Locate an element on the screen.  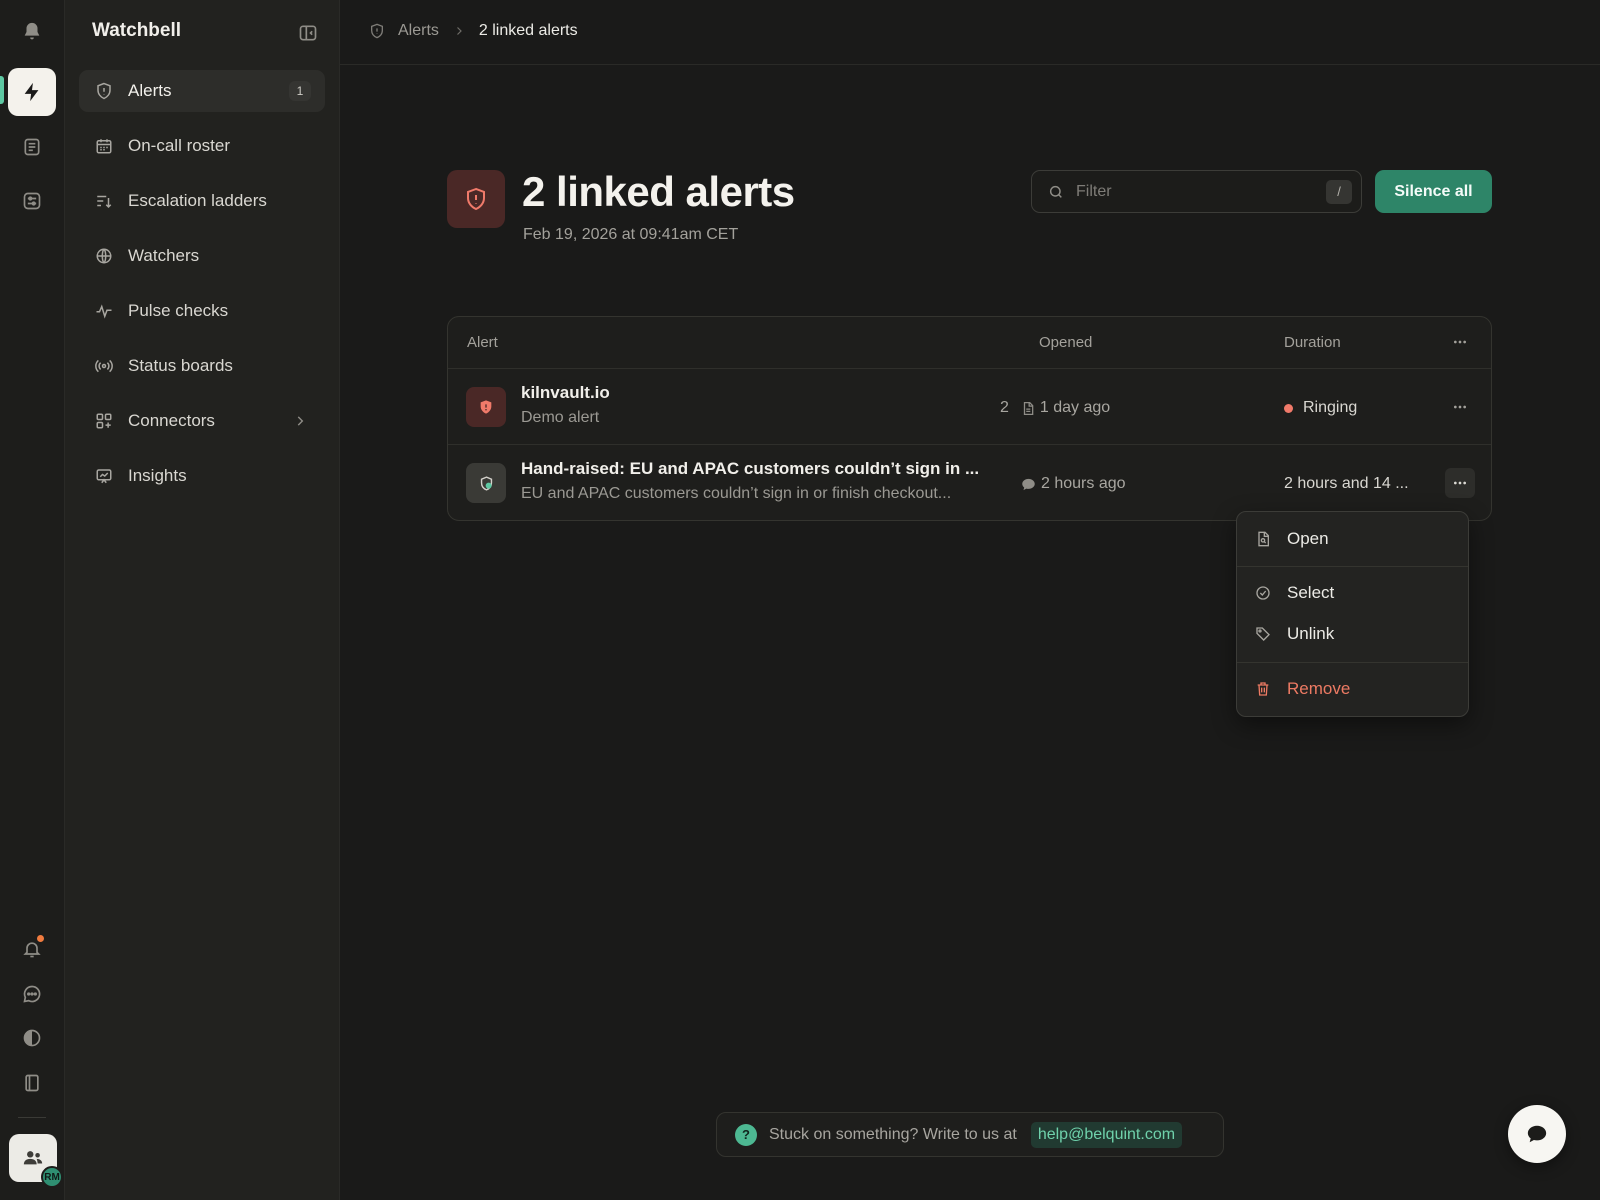
menu-item-label: Open is located at coordinates (1308, 538).